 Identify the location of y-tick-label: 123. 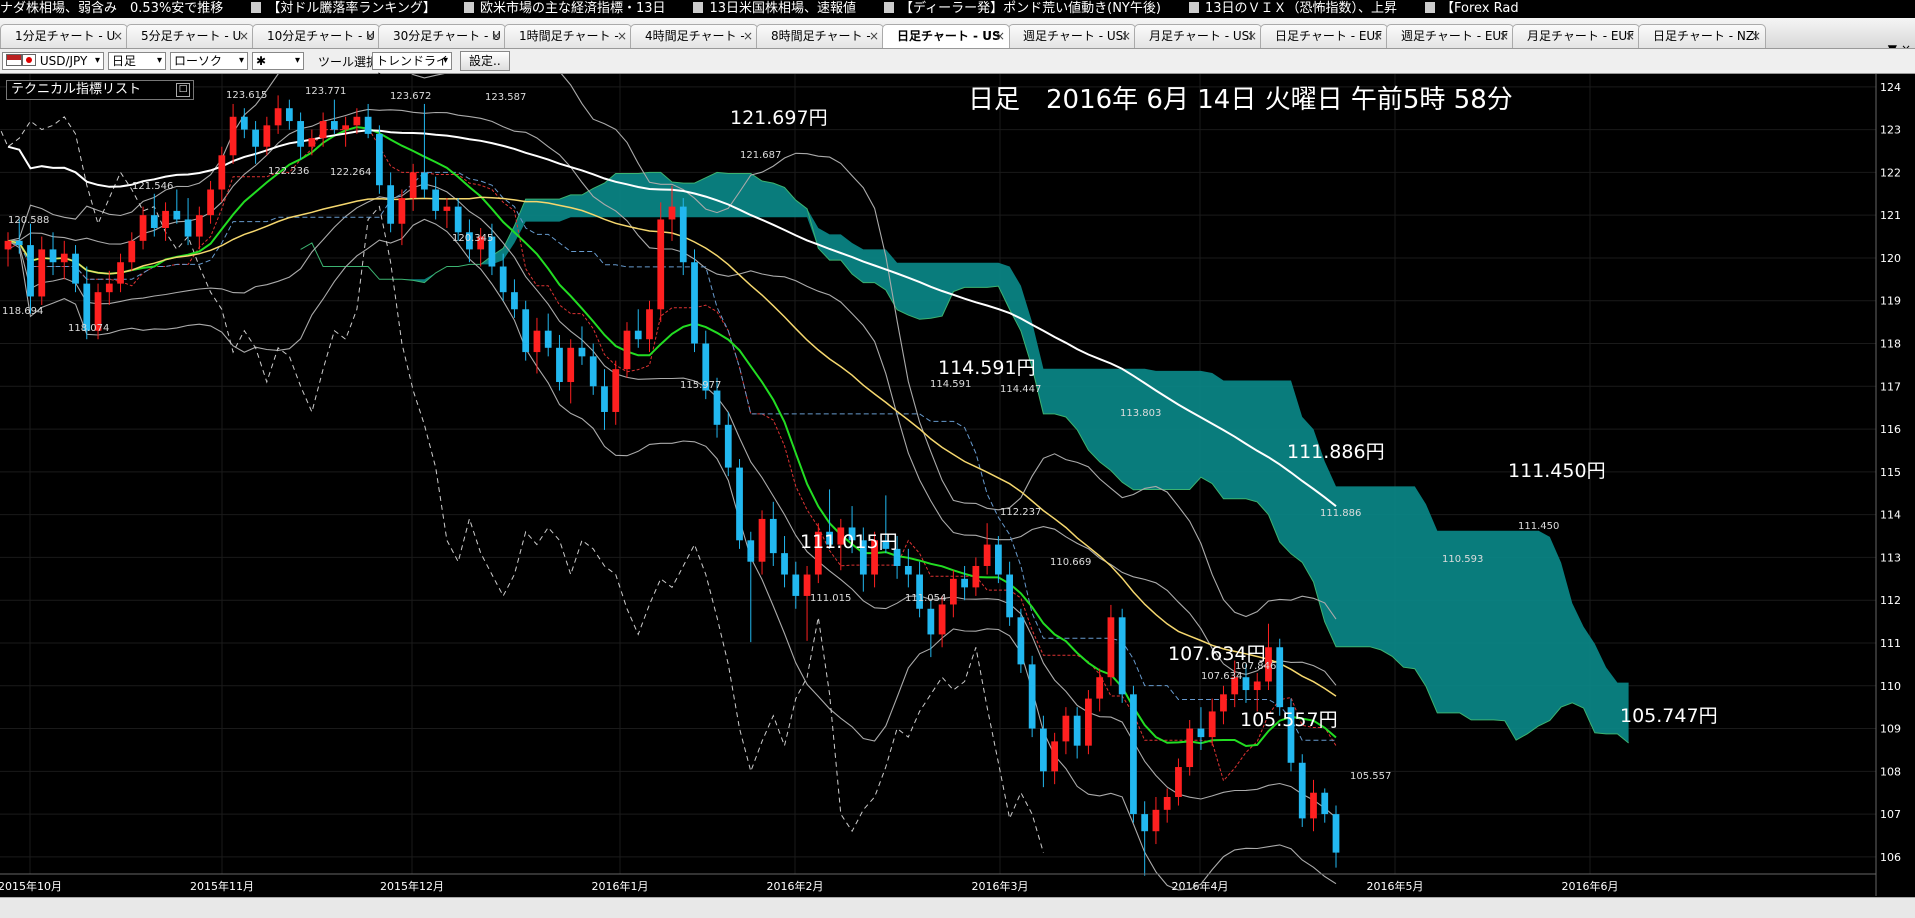
(1890, 130).